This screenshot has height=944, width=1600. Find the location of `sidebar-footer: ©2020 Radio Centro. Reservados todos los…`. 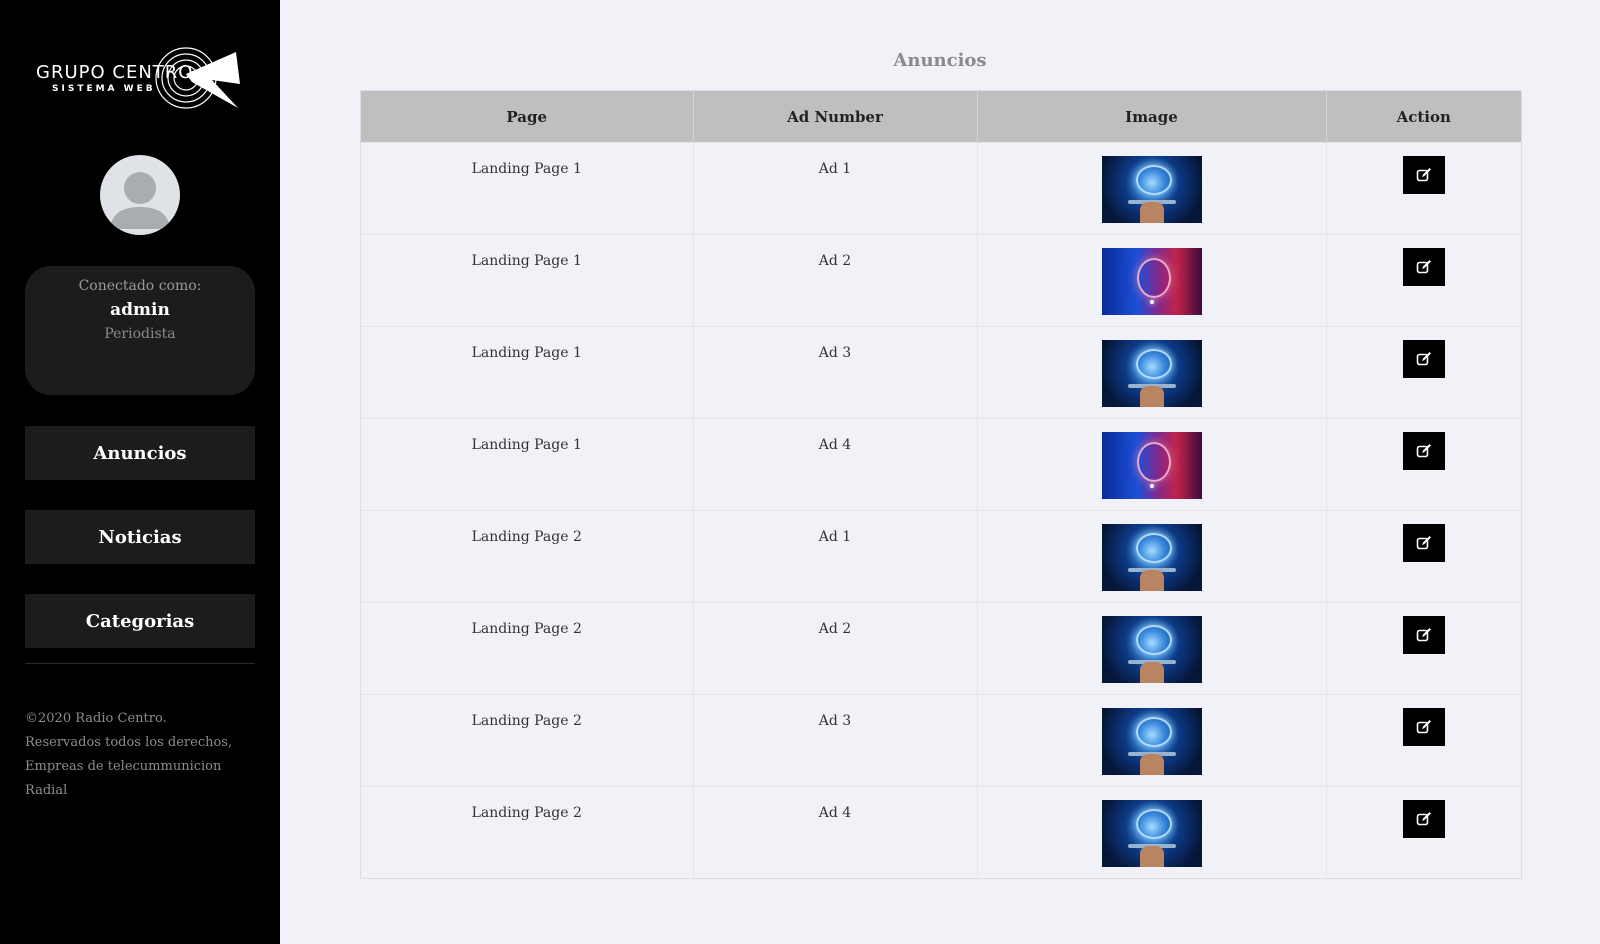

sidebar-footer: ©2020 Radio Centro. Reservados todos los… is located at coordinates (145, 755).